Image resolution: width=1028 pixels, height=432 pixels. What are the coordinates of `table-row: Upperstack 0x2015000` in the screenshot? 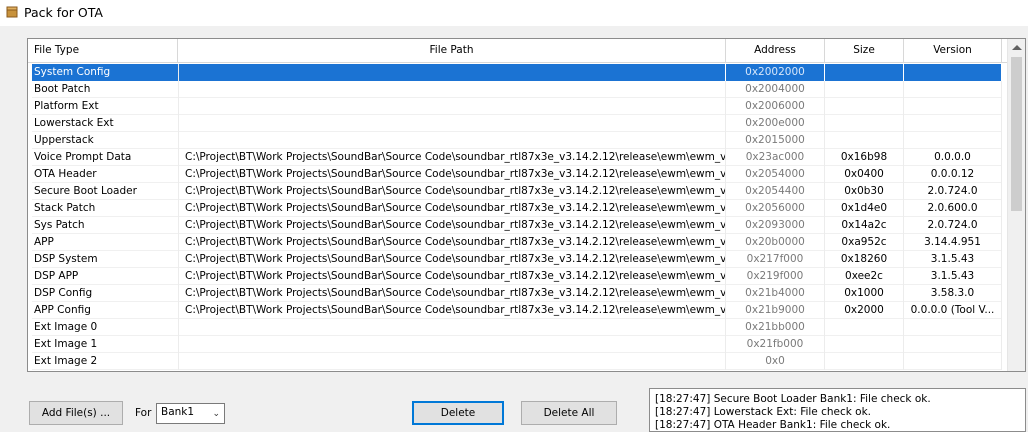 It's located at (517, 140).